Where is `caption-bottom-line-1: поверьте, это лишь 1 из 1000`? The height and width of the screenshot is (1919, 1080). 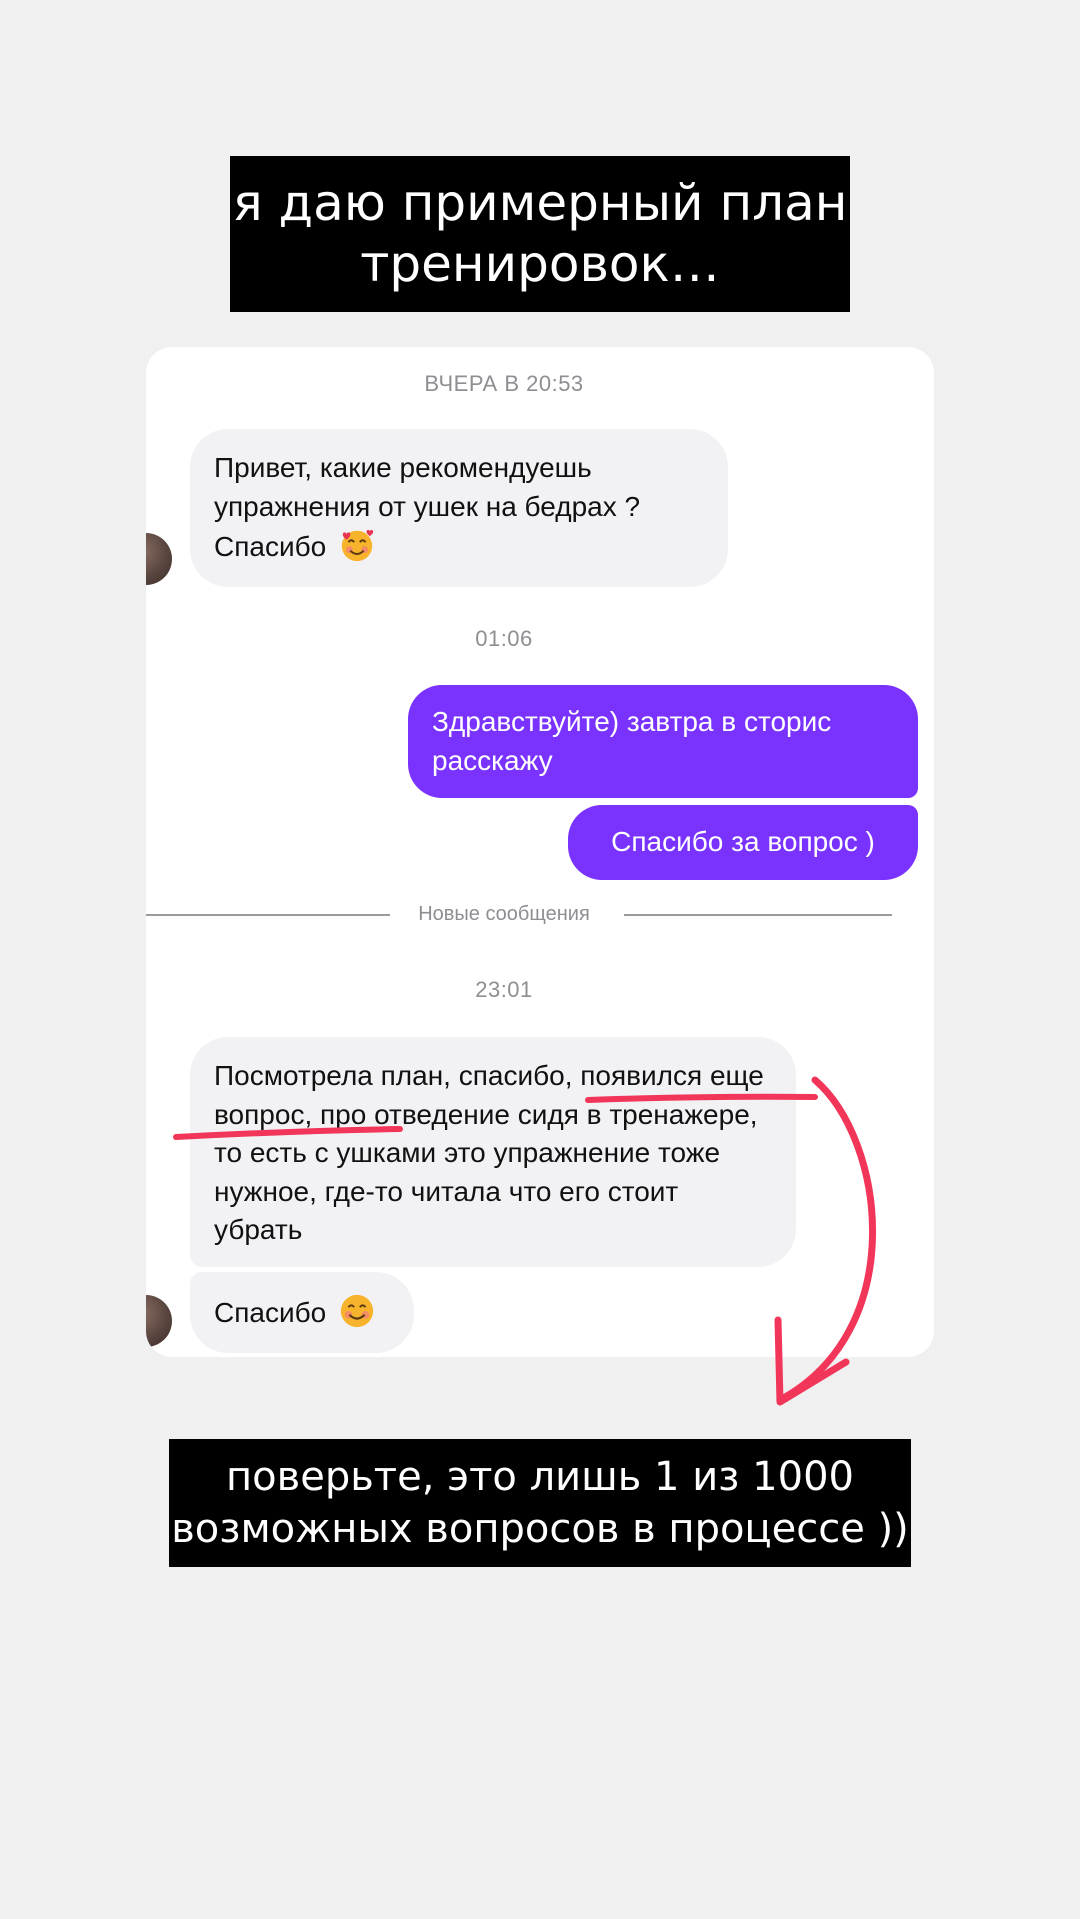
caption-bottom-line-1: поверьте, это лишь 1 из 1000 is located at coordinates (540, 1477).